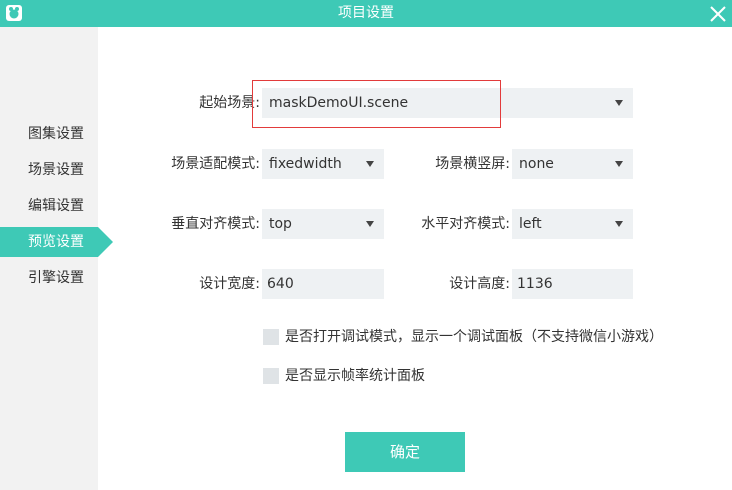  Describe the element at coordinates (479, 284) in the screenshot. I see `design-height-label: 设计高度:` at that location.